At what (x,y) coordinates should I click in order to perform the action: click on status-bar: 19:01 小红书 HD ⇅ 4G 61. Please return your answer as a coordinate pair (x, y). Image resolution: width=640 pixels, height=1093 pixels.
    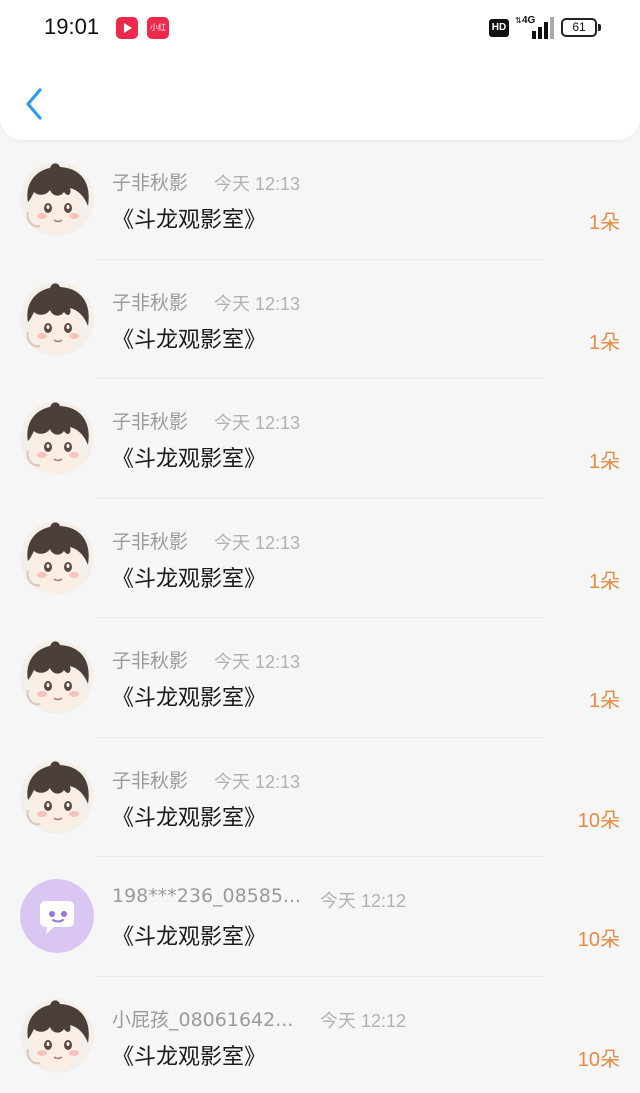
    Looking at the image, I should click on (320, 29).